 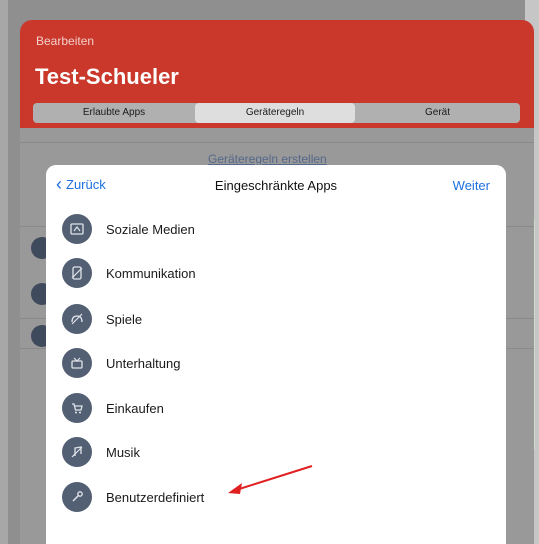 I want to click on category-label: Unterhaltung, so click(x=143, y=363).